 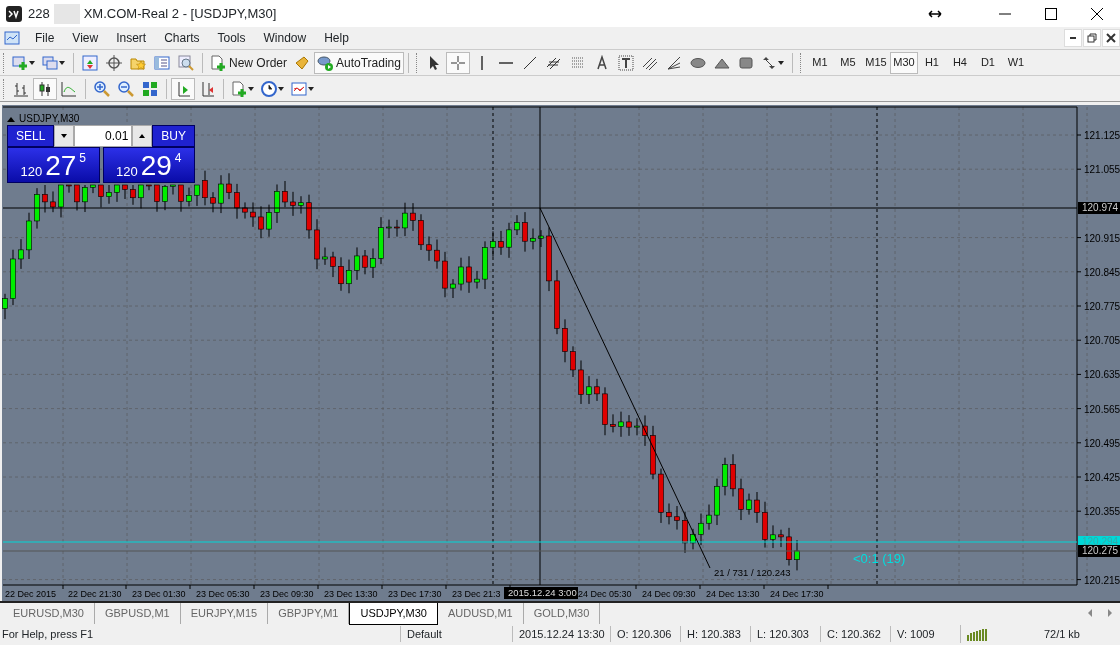 What do you see at coordinates (82, 158) in the screenshot?
I see `price-point: 5` at bounding box center [82, 158].